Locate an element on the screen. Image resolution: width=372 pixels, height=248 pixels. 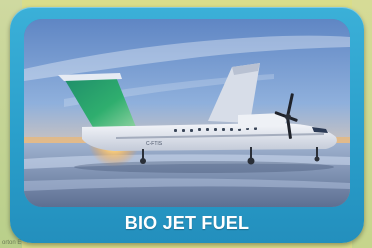
corner-label: orton E is located at coordinates (12, 243).